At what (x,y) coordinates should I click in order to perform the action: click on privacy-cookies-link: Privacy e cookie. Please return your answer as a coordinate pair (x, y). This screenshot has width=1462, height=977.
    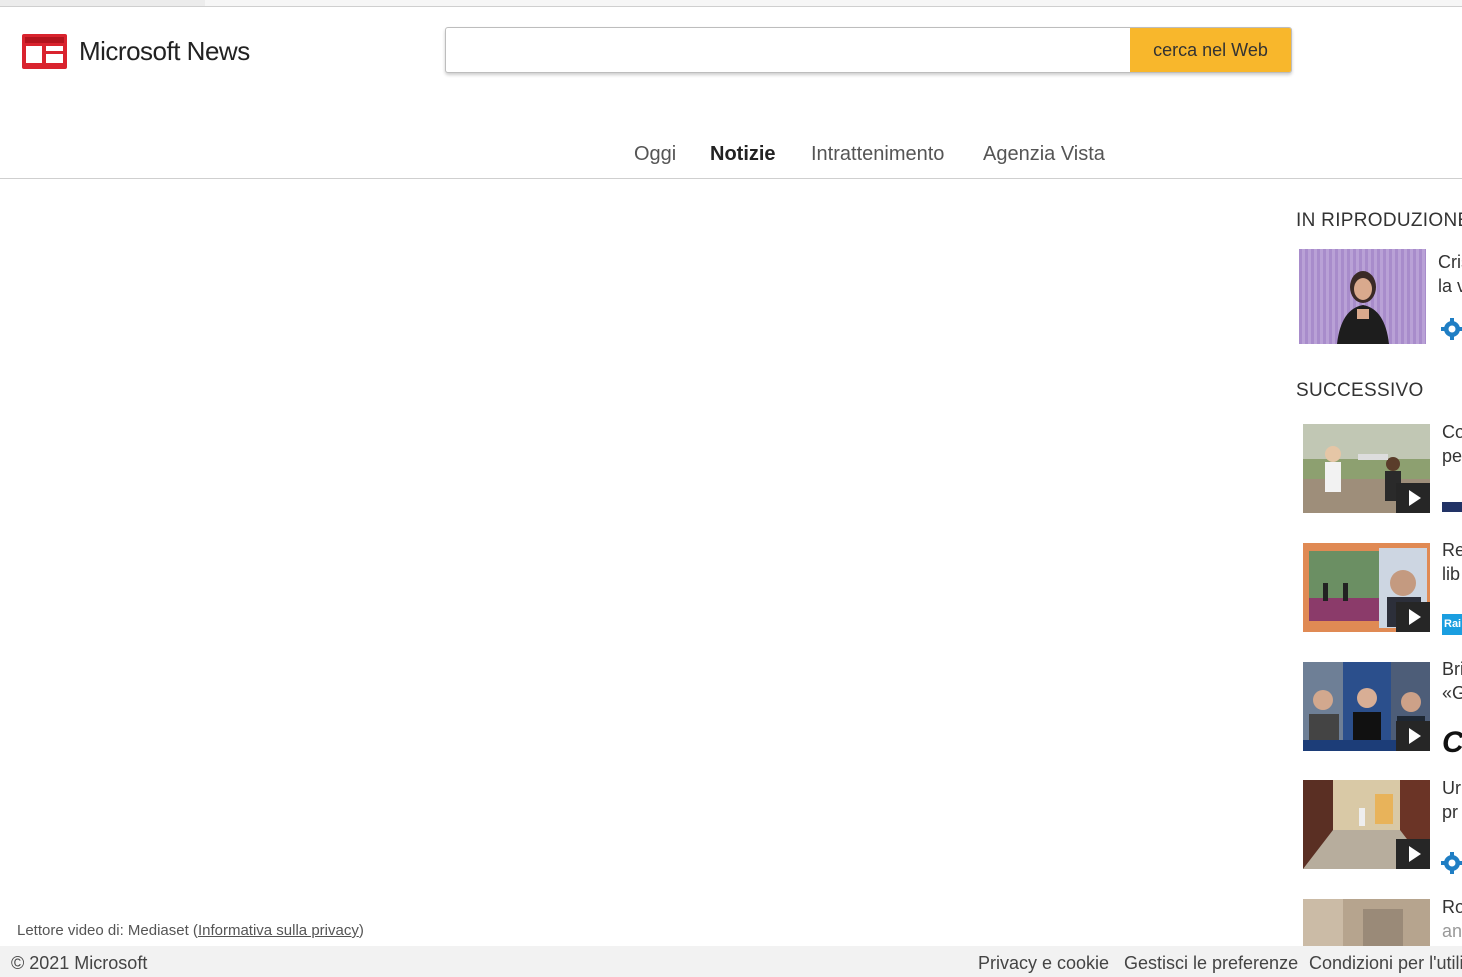
    Looking at the image, I should click on (1043, 963).